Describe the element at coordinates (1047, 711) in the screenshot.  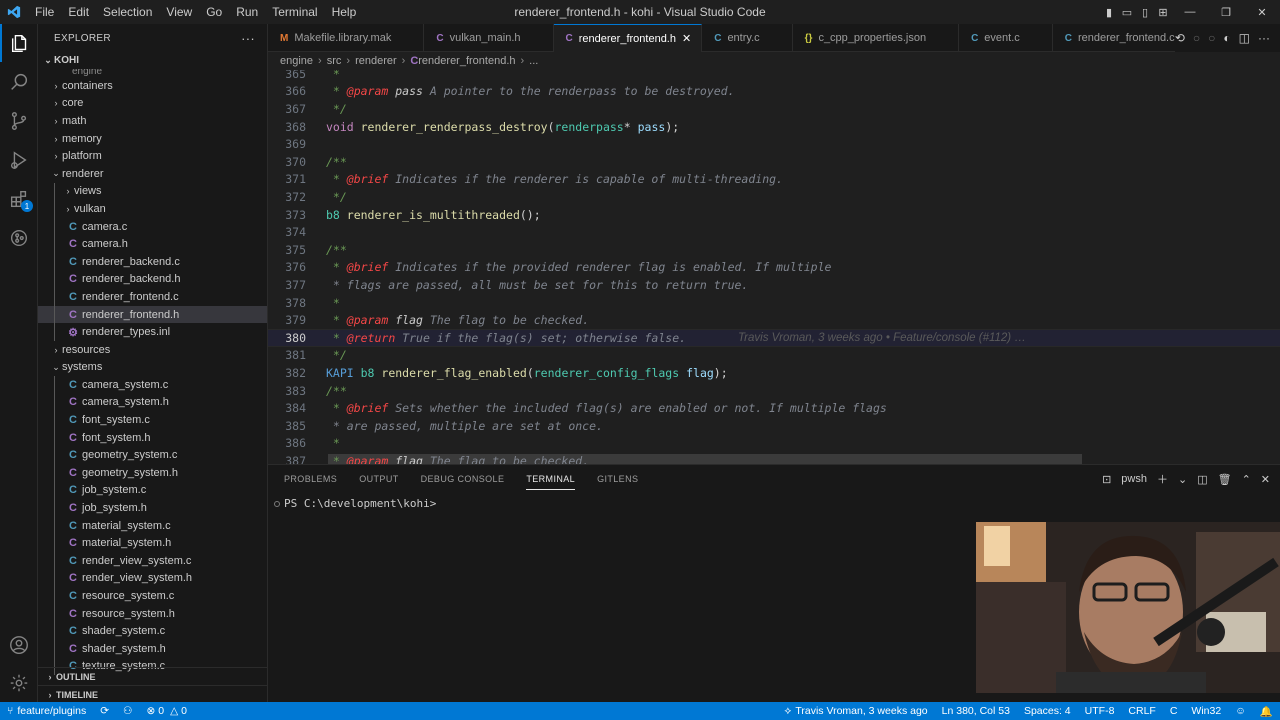
I see `indentation: Spaces: 4` at that location.